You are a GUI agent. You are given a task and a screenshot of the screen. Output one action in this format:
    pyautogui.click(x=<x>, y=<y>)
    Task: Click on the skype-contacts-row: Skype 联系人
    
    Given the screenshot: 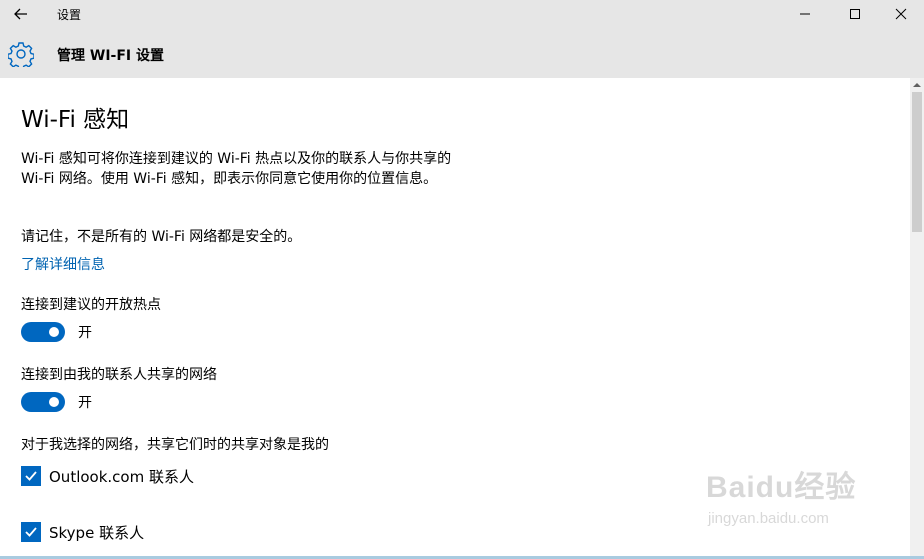 What is the action you would take?
    pyautogui.click(x=82, y=532)
    